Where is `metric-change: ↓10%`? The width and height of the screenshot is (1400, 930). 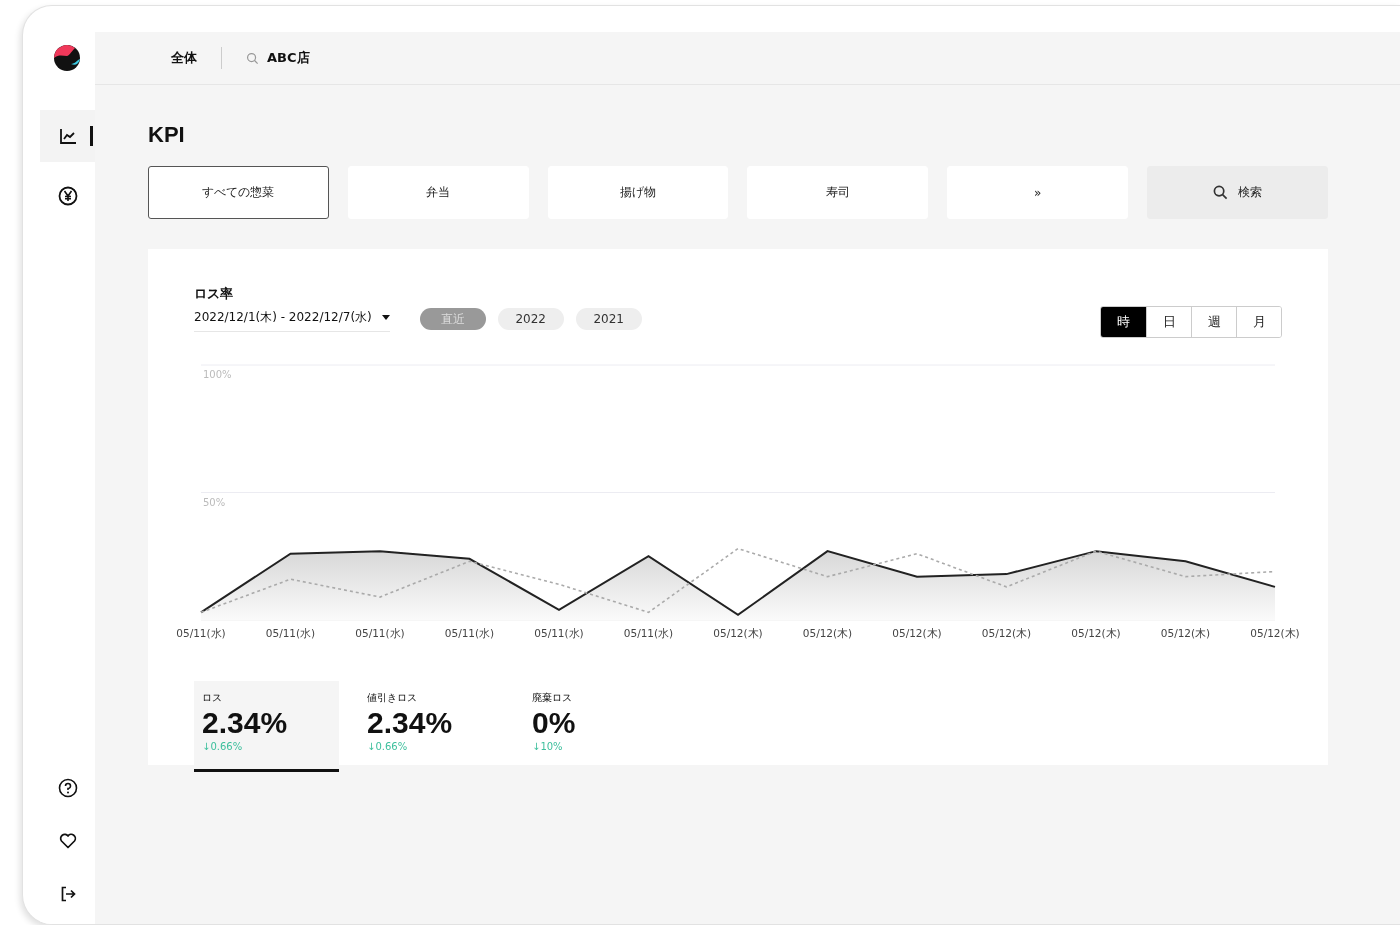
metric-change: ↓10% is located at coordinates (547, 746).